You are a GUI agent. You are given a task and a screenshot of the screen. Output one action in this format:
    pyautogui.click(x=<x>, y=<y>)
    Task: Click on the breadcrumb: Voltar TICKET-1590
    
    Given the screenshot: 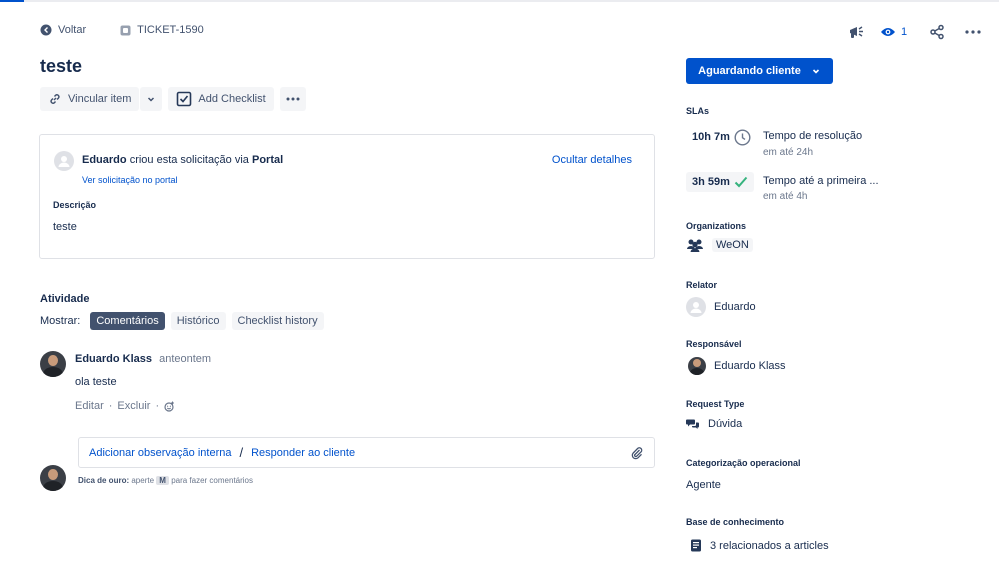 What is the action you would take?
    pyautogui.click(x=122, y=30)
    